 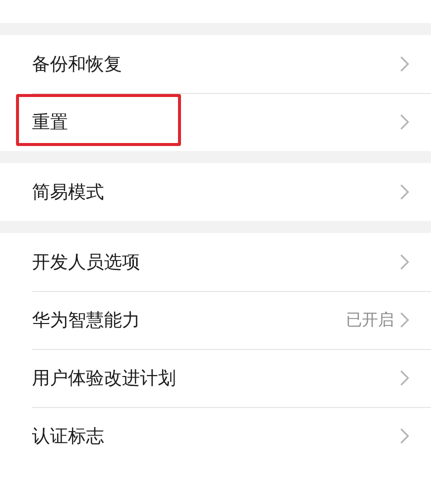 I want to click on settings-row: 简易模式, so click(x=215, y=192).